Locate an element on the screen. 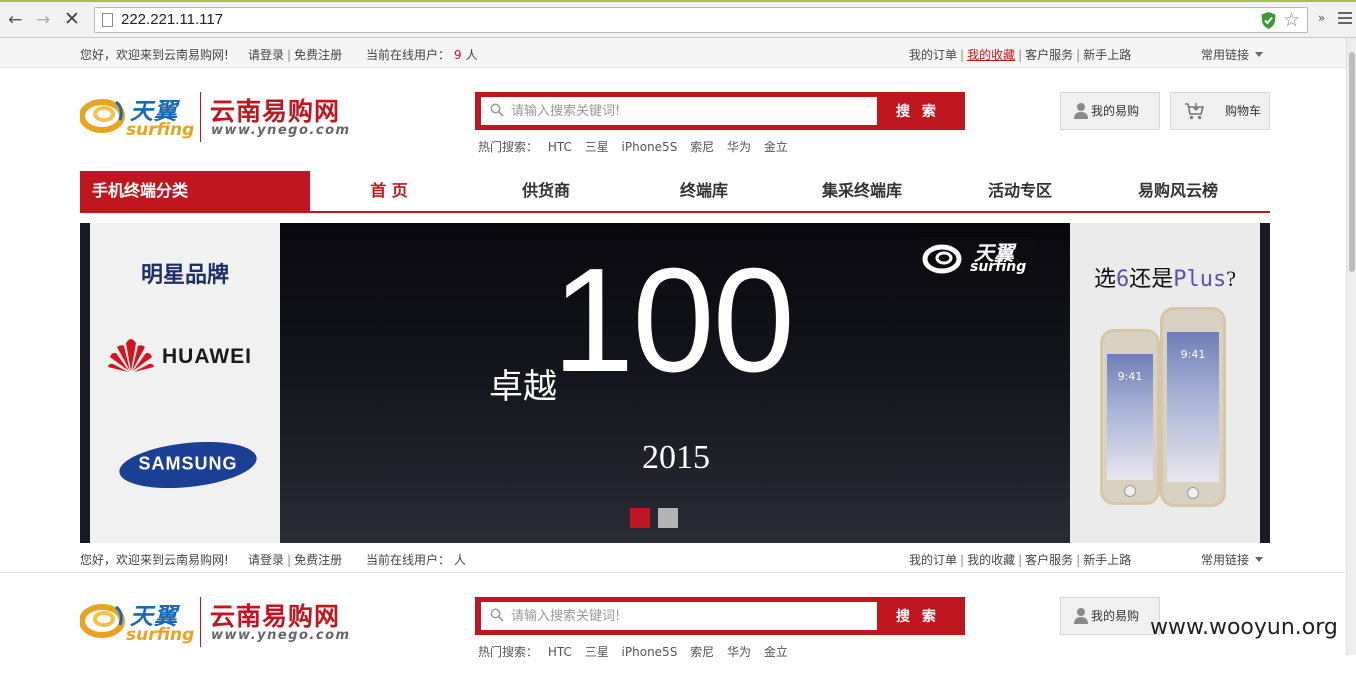 This screenshot has width=1356, height=673. online-count: 9 is located at coordinates (458, 55).